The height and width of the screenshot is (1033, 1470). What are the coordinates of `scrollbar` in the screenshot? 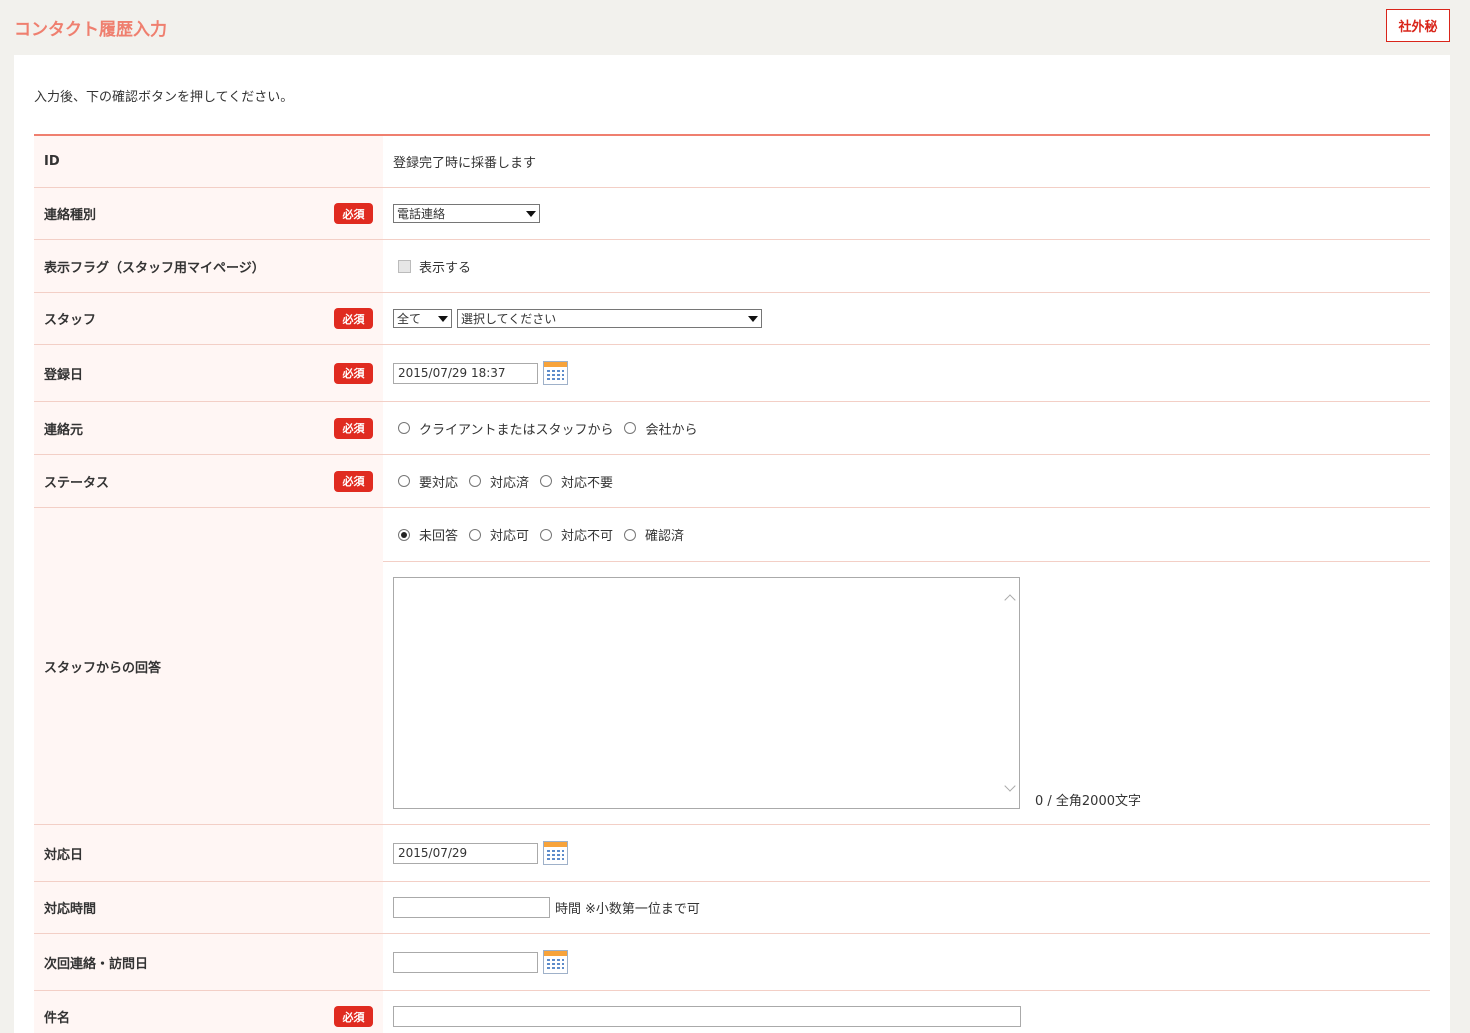 It's located at (1010, 693).